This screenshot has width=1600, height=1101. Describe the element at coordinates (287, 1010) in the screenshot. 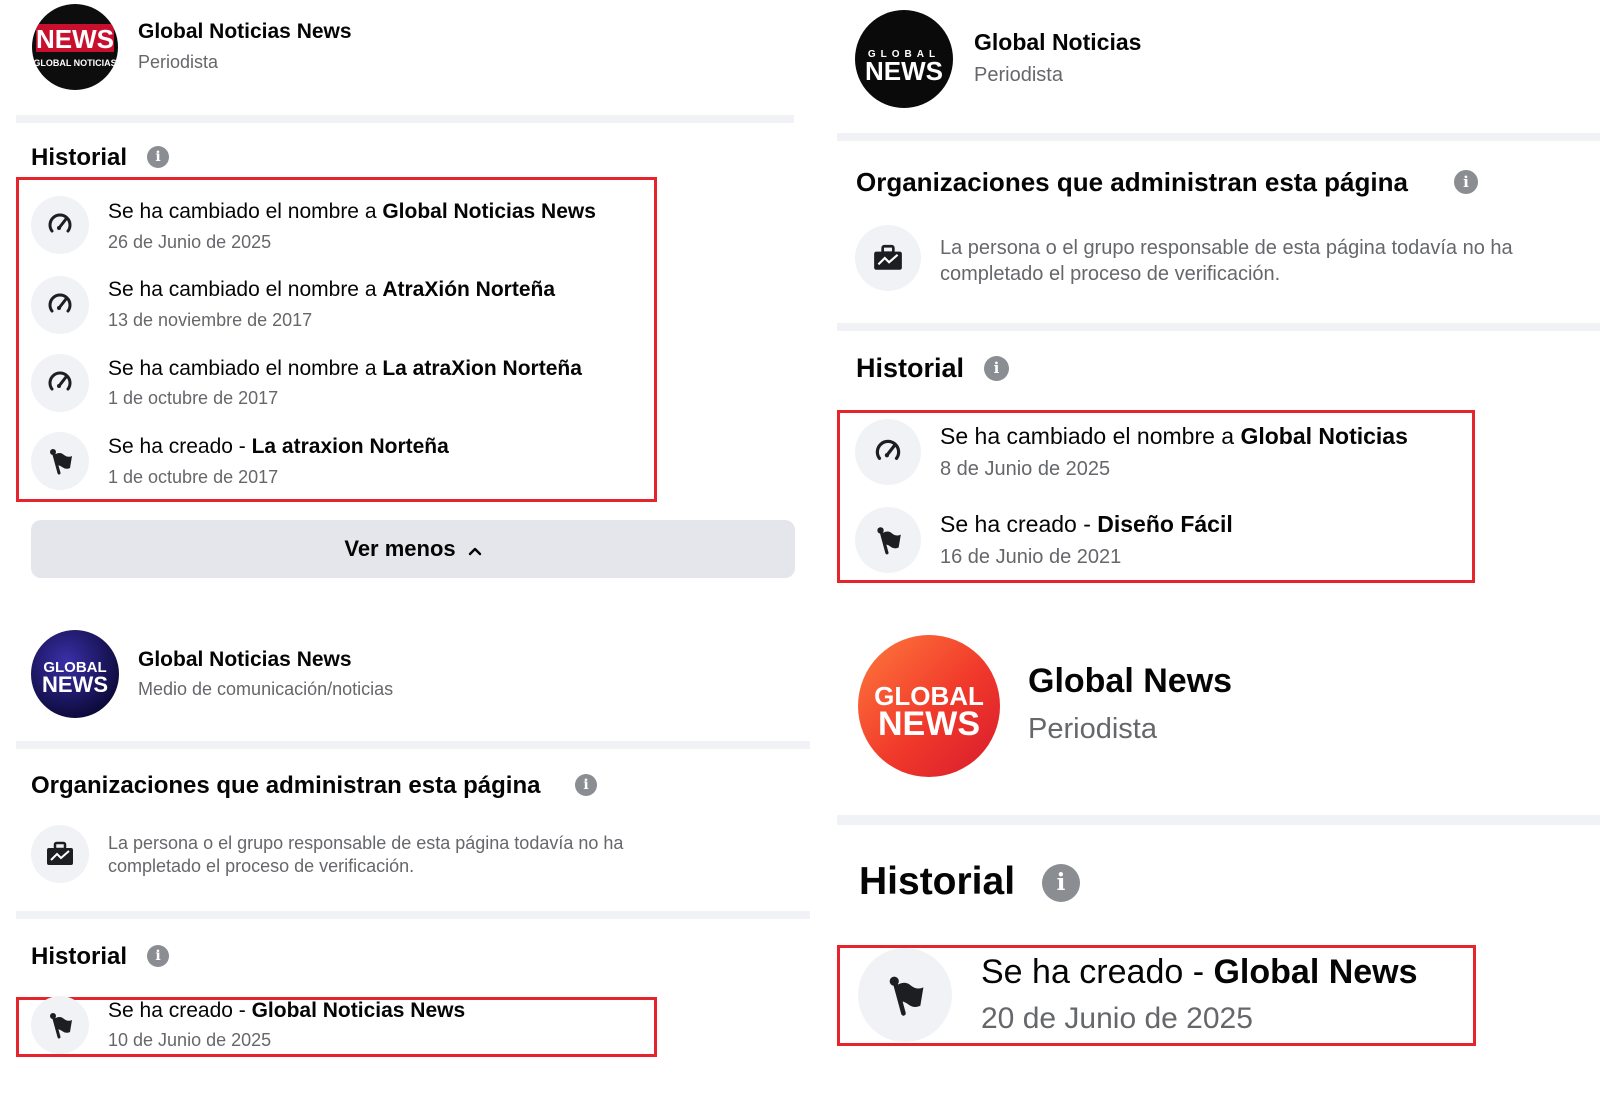

I see `event-title: Se ha creado - Global Noticias News` at that location.